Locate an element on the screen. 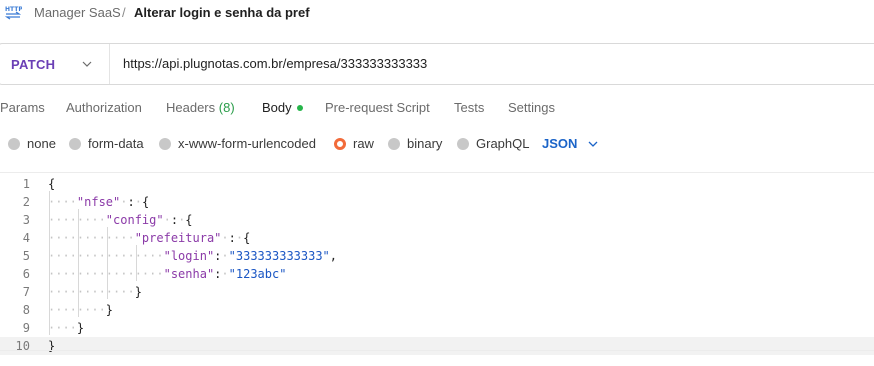 Image resolution: width=874 pixels, height=366 pixels. code-line: 3 ········"config"·:·{ is located at coordinates (437, 220).